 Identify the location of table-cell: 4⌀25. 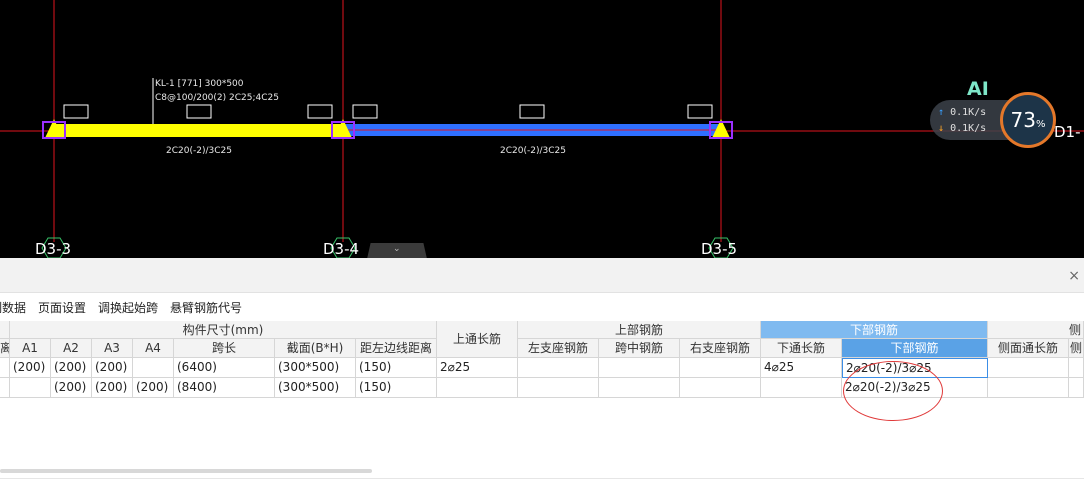
(801, 368).